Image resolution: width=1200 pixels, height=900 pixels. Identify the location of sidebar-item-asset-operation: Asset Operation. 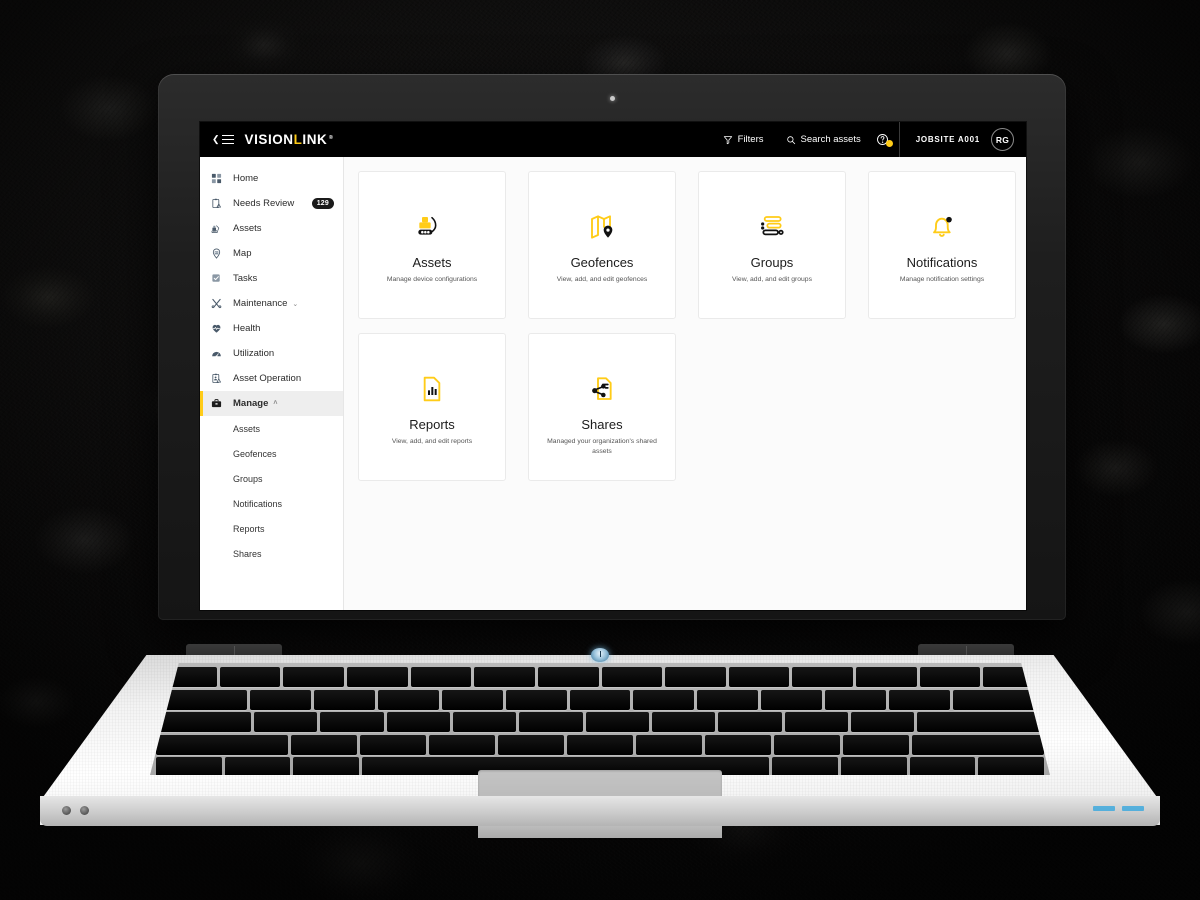
(271, 378).